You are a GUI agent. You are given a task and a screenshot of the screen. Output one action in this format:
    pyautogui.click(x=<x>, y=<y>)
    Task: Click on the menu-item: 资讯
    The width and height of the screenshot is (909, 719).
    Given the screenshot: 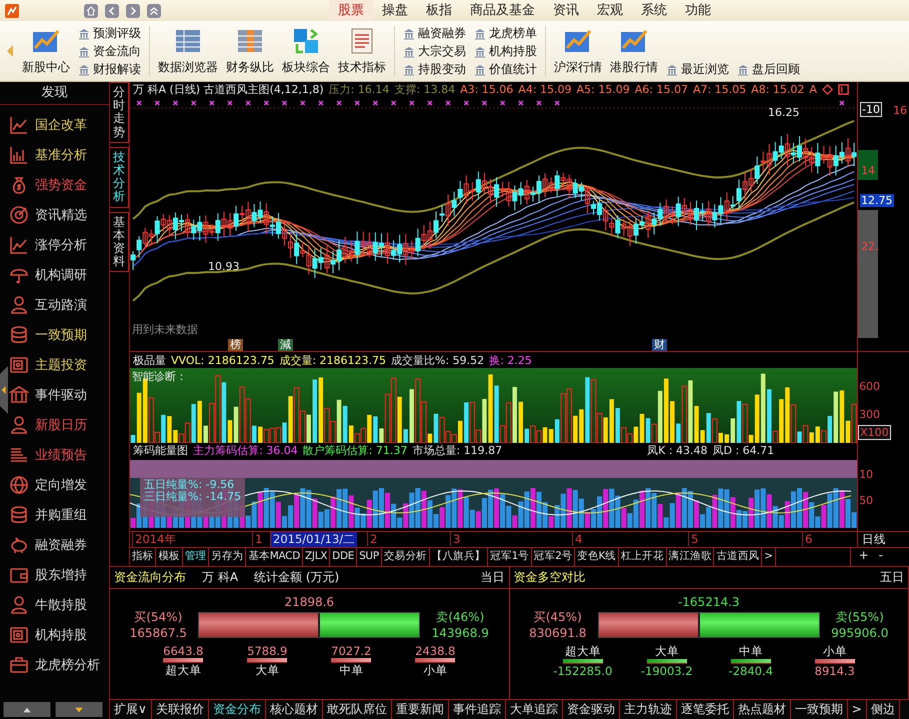 What is the action you would take?
    pyautogui.click(x=566, y=11)
    